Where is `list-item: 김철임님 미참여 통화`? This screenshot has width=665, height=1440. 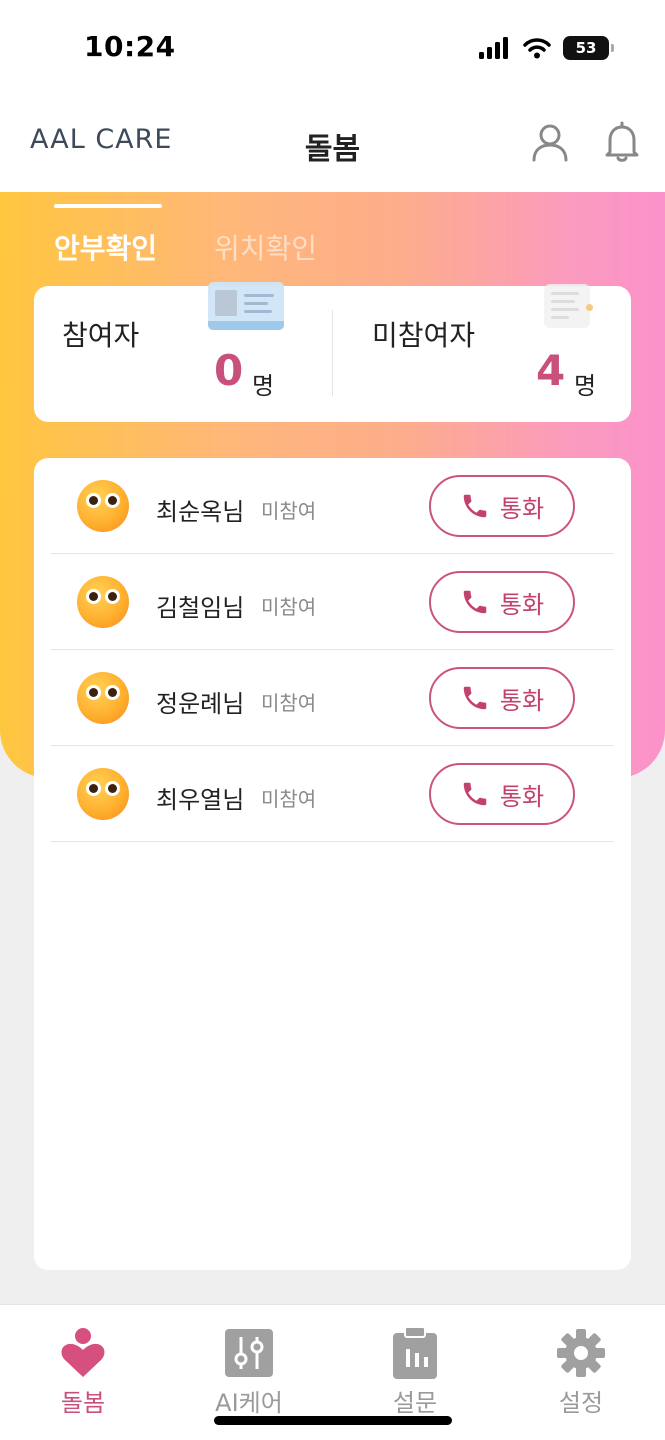
list-item: 김철임님 미참여 통화 is located at coordinates (332, 602).